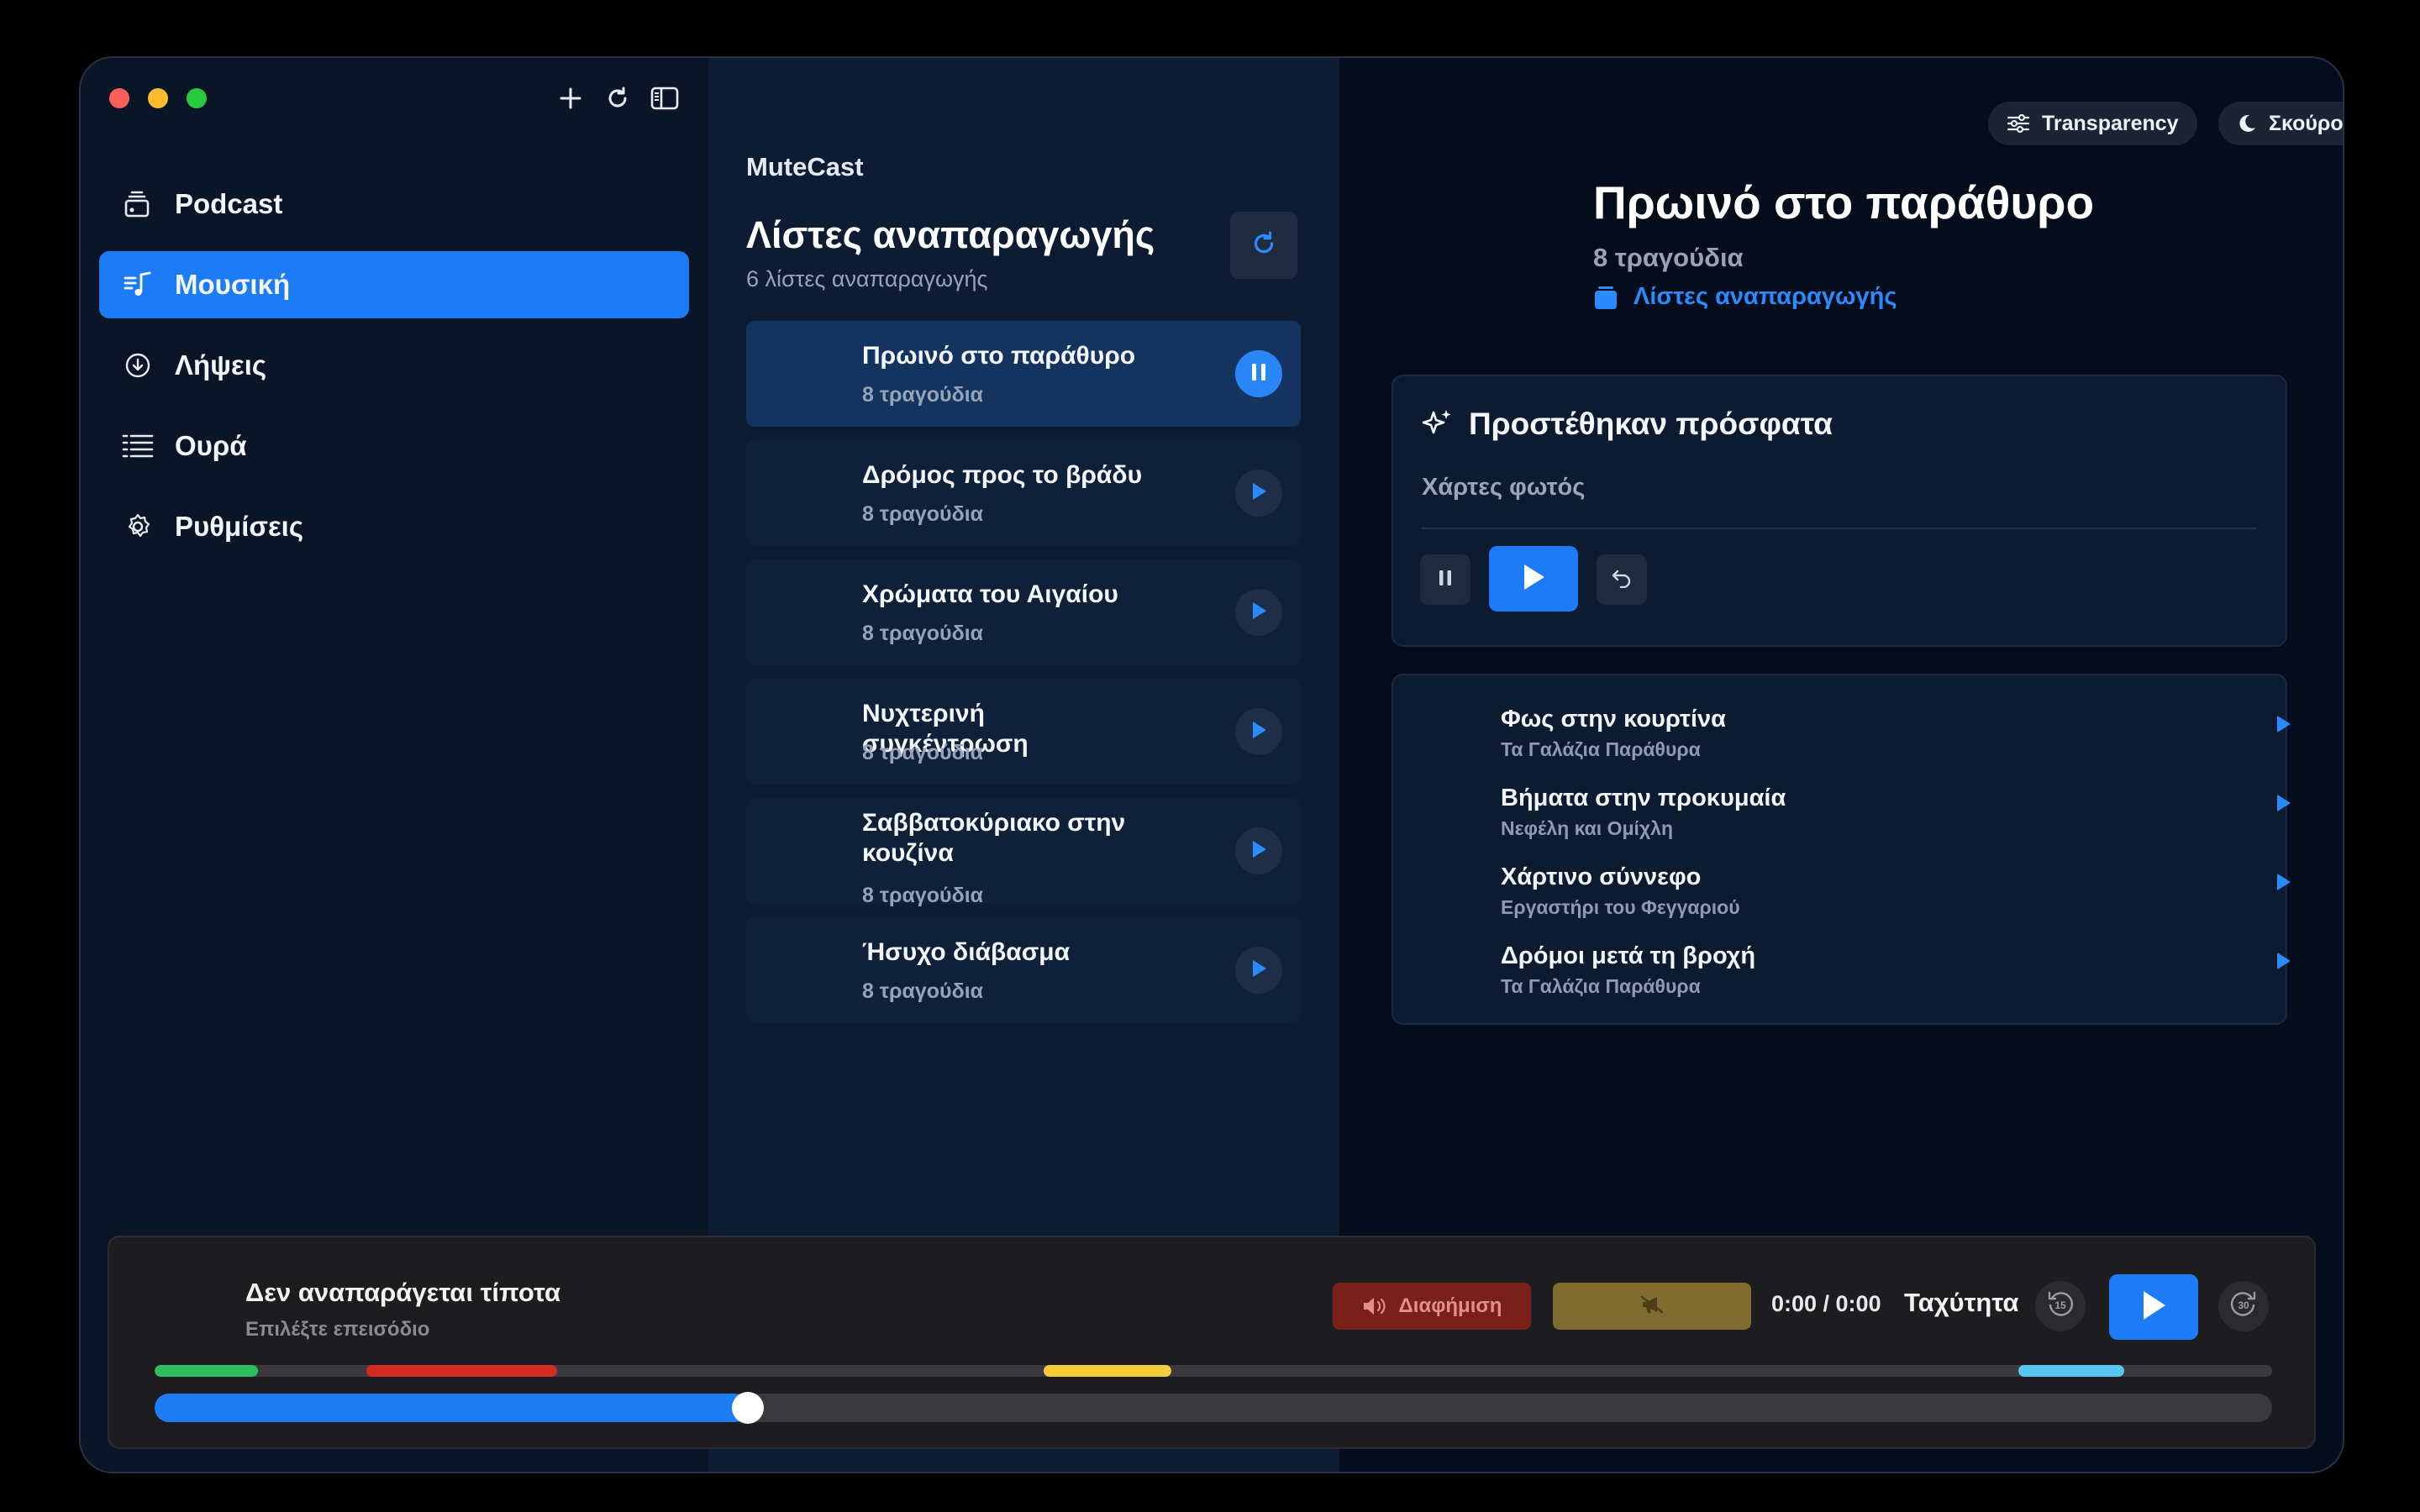 This screenshot has width=2420, height=1512. Describe the element at coordinates (1213, 1408) in the screenshot. I see `progress-slider` at that location.